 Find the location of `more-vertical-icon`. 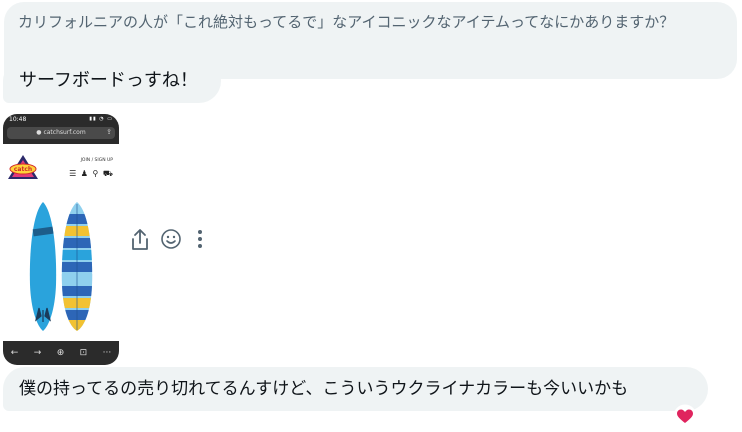

more-vertical-icon is located at coordinates (200, 241).